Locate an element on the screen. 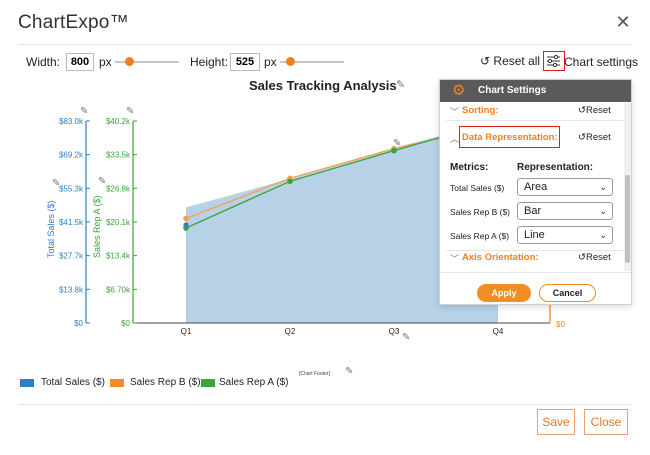 This screenshot has height=455, width=650. tick-label-sales-rep-a: $13.4k is located at coordinates (118, 256).